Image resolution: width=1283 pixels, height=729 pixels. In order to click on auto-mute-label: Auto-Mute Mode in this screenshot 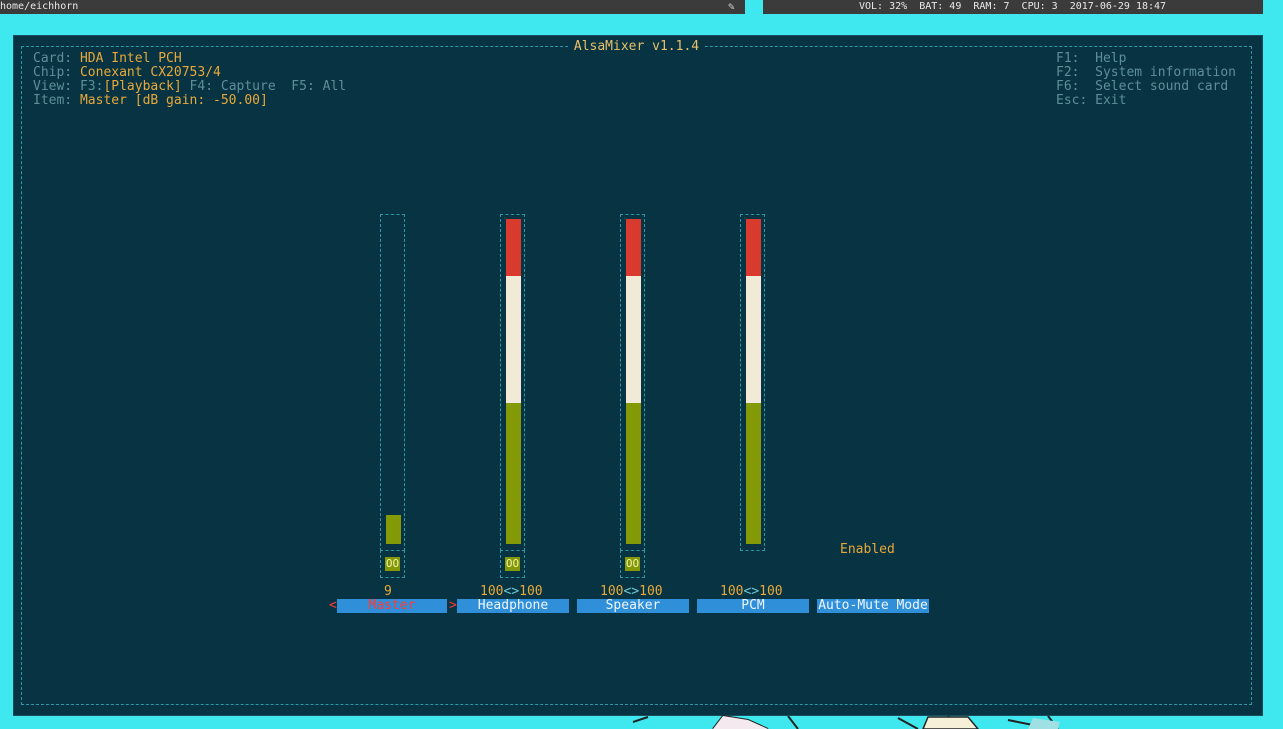, I will do `click(873, 606)`.